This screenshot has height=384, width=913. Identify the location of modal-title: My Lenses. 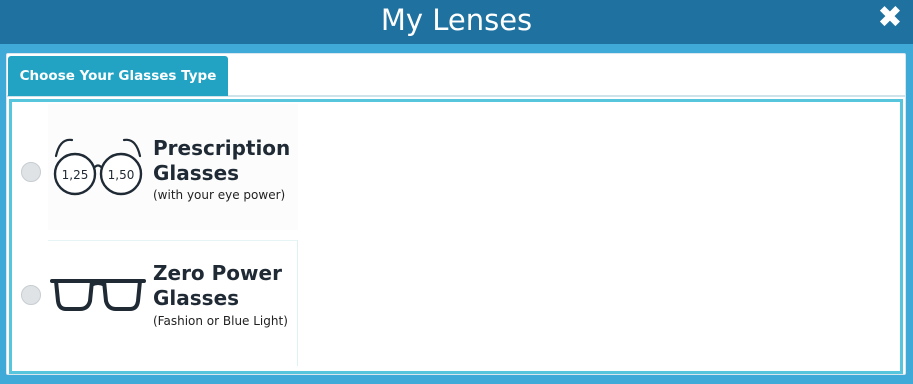
(456, 20).